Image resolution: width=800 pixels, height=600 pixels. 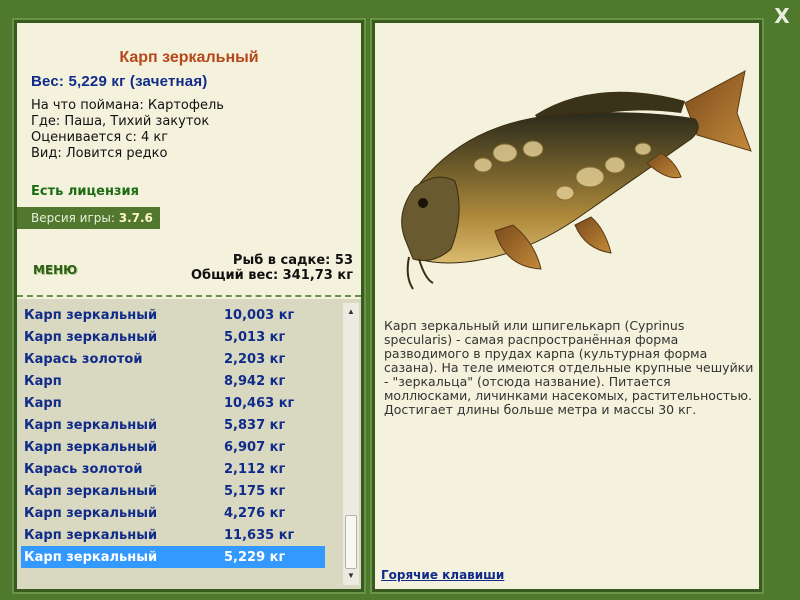 What do you see at coordinates (442, 575) in the screenshot?
I see `hotkeys-link: Горячие клавиши` at bounding box center [442, 575].